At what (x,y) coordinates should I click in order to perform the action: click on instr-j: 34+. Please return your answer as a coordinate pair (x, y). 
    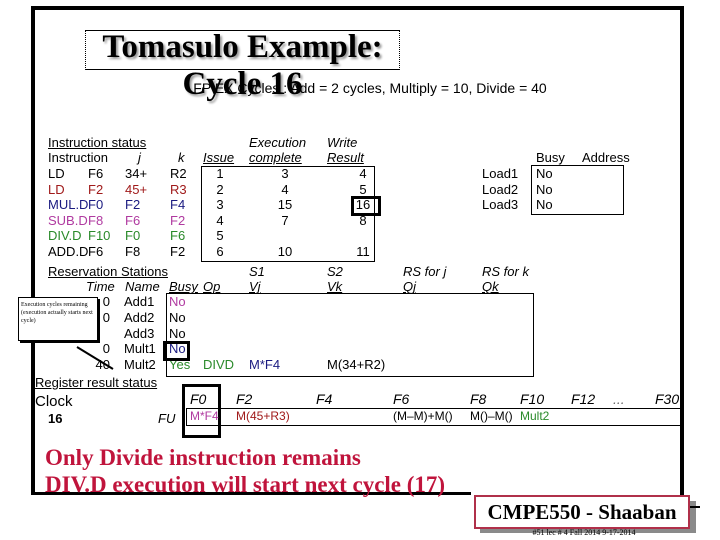
    Looking at the image, I should click on (136, 173).